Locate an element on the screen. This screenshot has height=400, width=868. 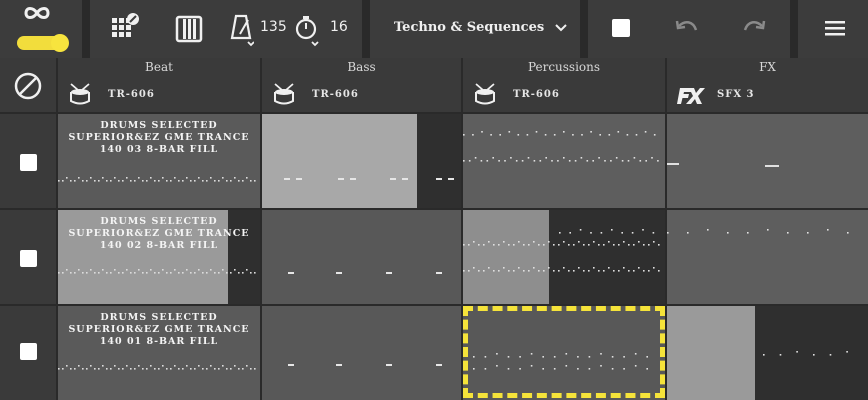
column-header-fx: FX SFX 3 is located at coordinates (767, 86).